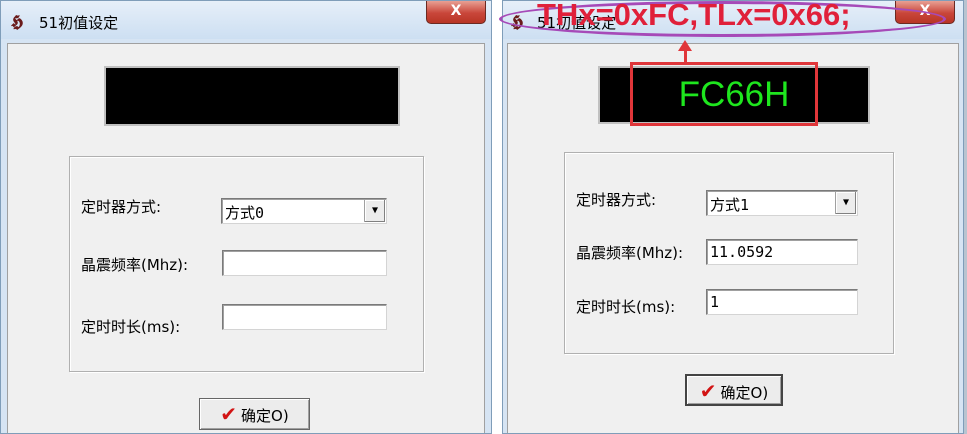 Image resolution: width=967 pixels, height=434 pixels. Describe the element at coordinates (724, 94) in the screenshot. I see `annotation-highlight-box` at that location.